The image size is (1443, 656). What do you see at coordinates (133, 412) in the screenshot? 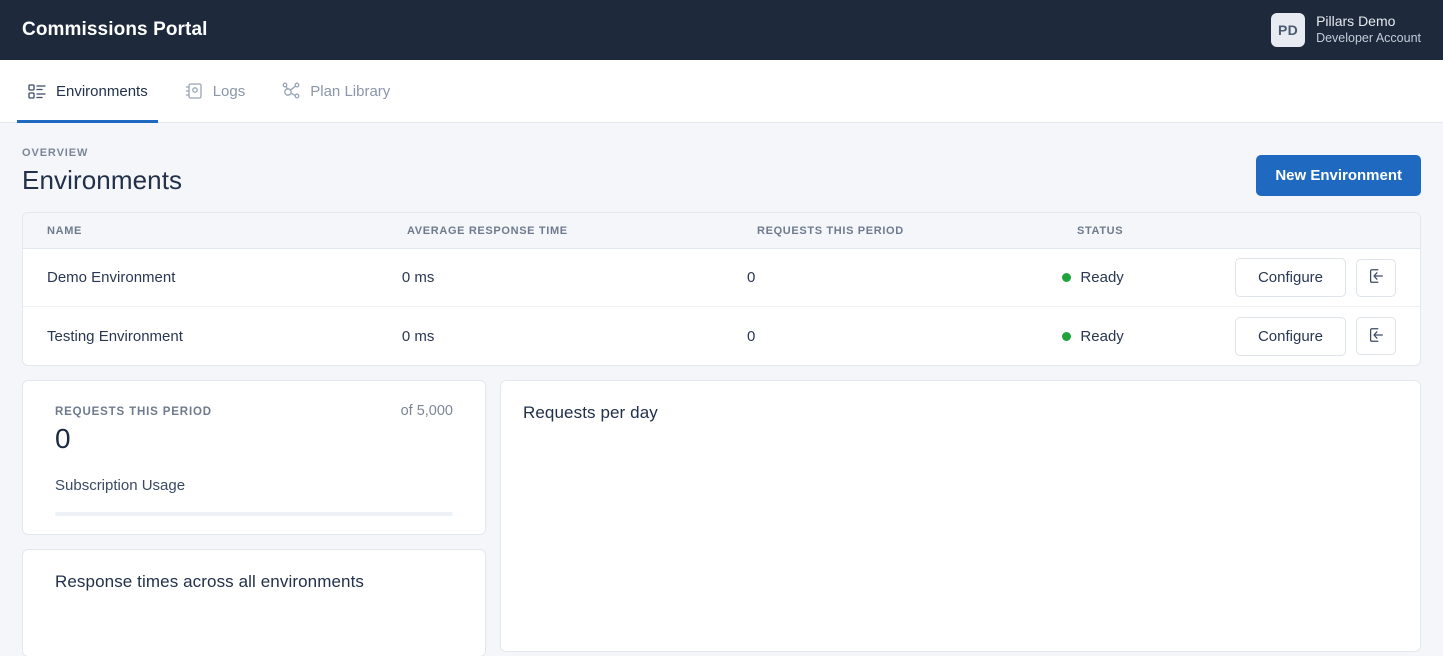
I see `usage-card-label: REQUESTS THIS PERIOD` at bounding box center [133, 412].